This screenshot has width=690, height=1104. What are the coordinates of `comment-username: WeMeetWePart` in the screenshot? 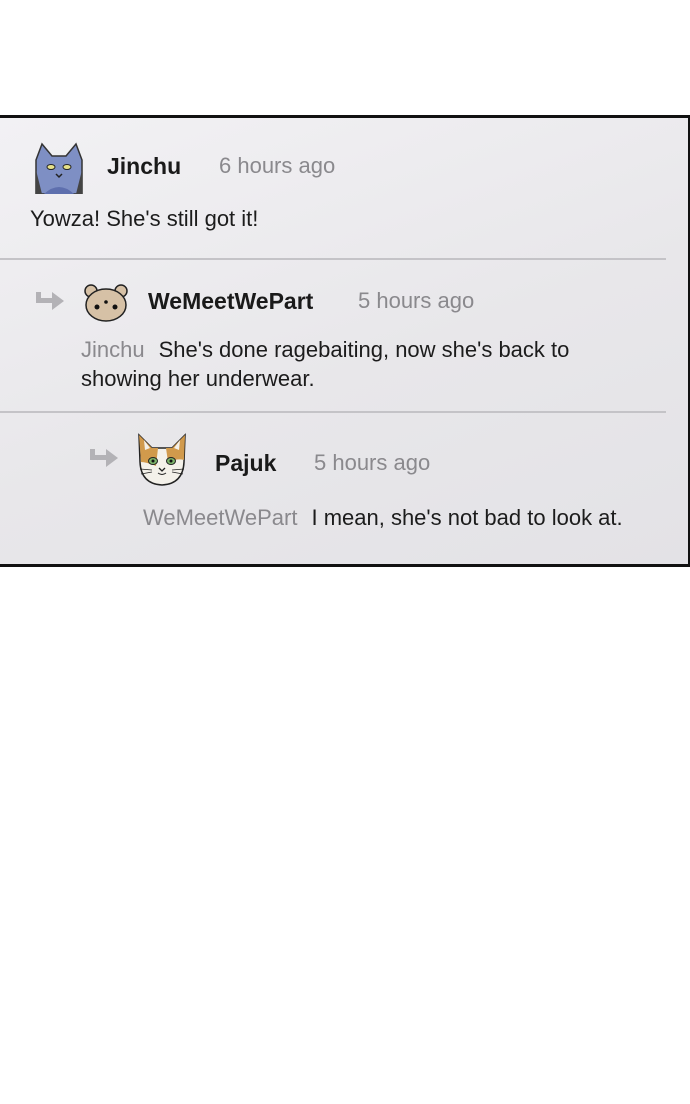 It's located at (230, 301).